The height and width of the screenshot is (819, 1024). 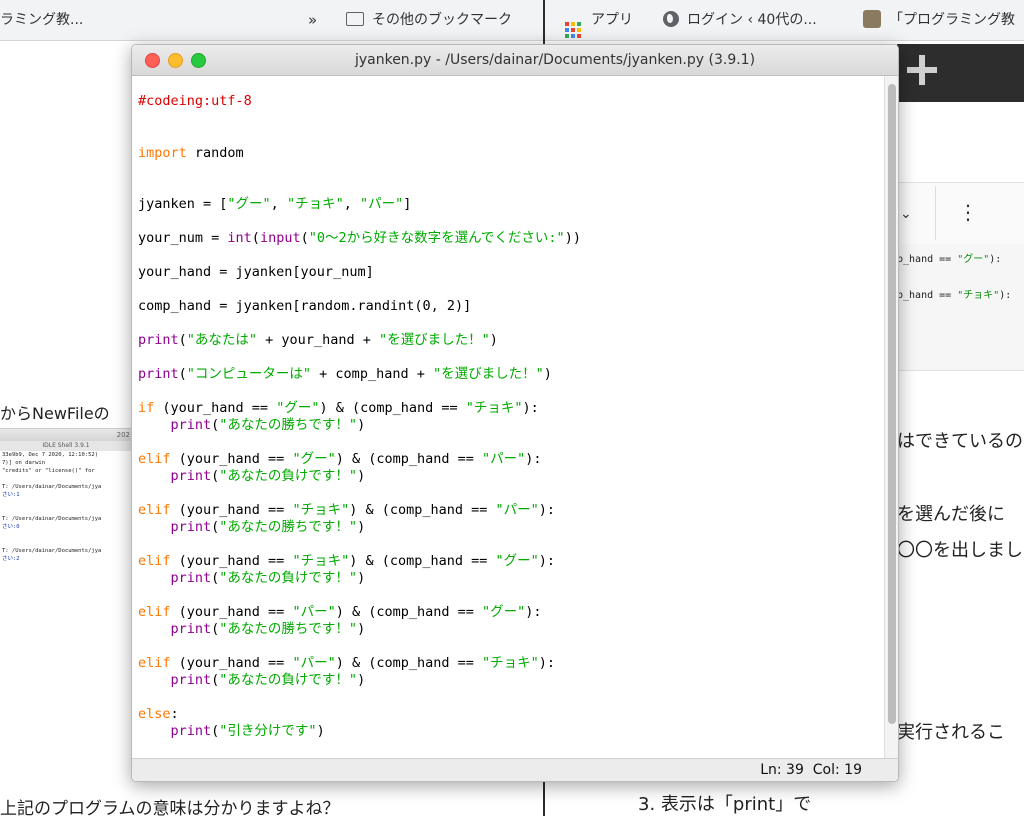 What do you see at coordinates (198, 60) in the screenshot?
I see `zoom-window-button` at bounding box center [198, 60].